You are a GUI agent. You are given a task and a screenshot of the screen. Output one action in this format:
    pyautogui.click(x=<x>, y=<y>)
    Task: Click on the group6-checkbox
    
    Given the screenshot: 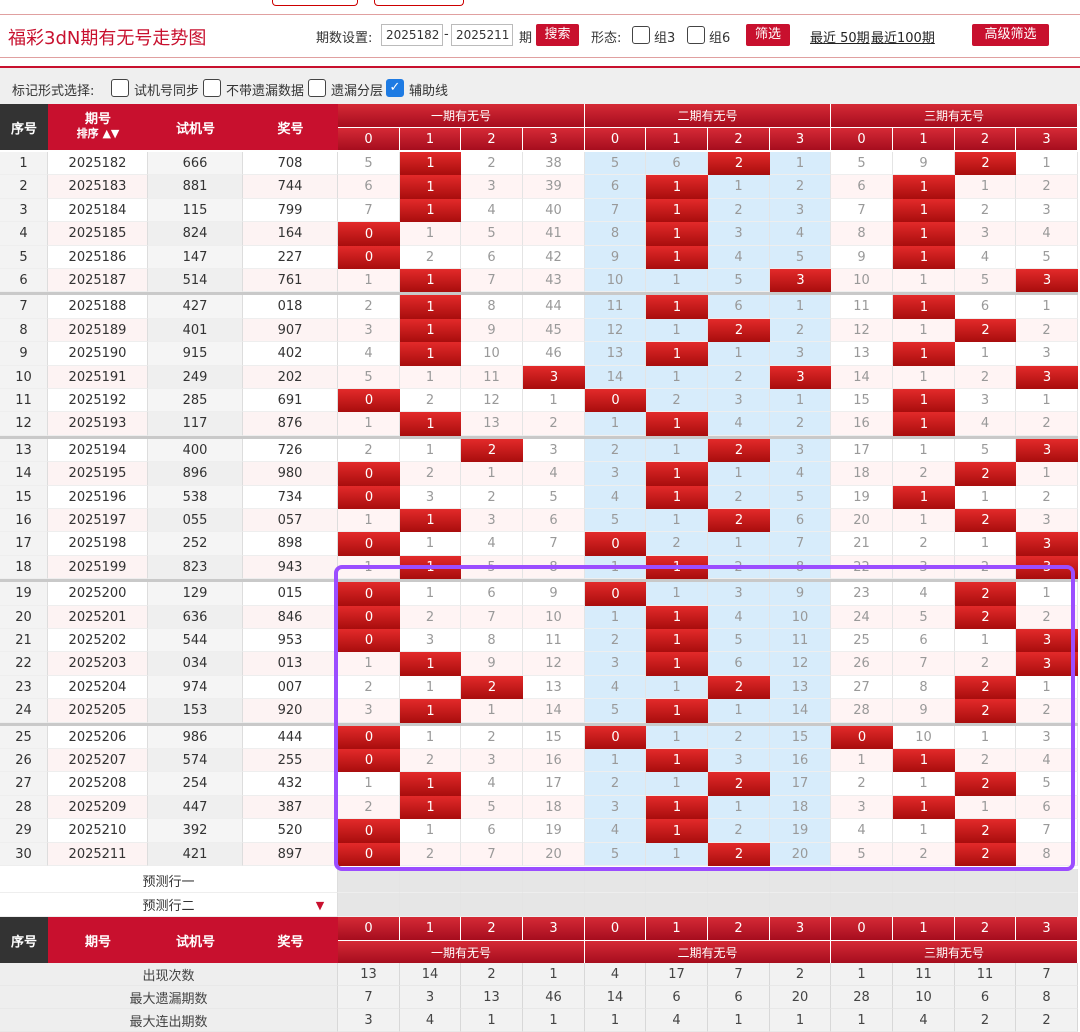 What is the action you would take?
    pyautogui.click(x=696, y=35)
    